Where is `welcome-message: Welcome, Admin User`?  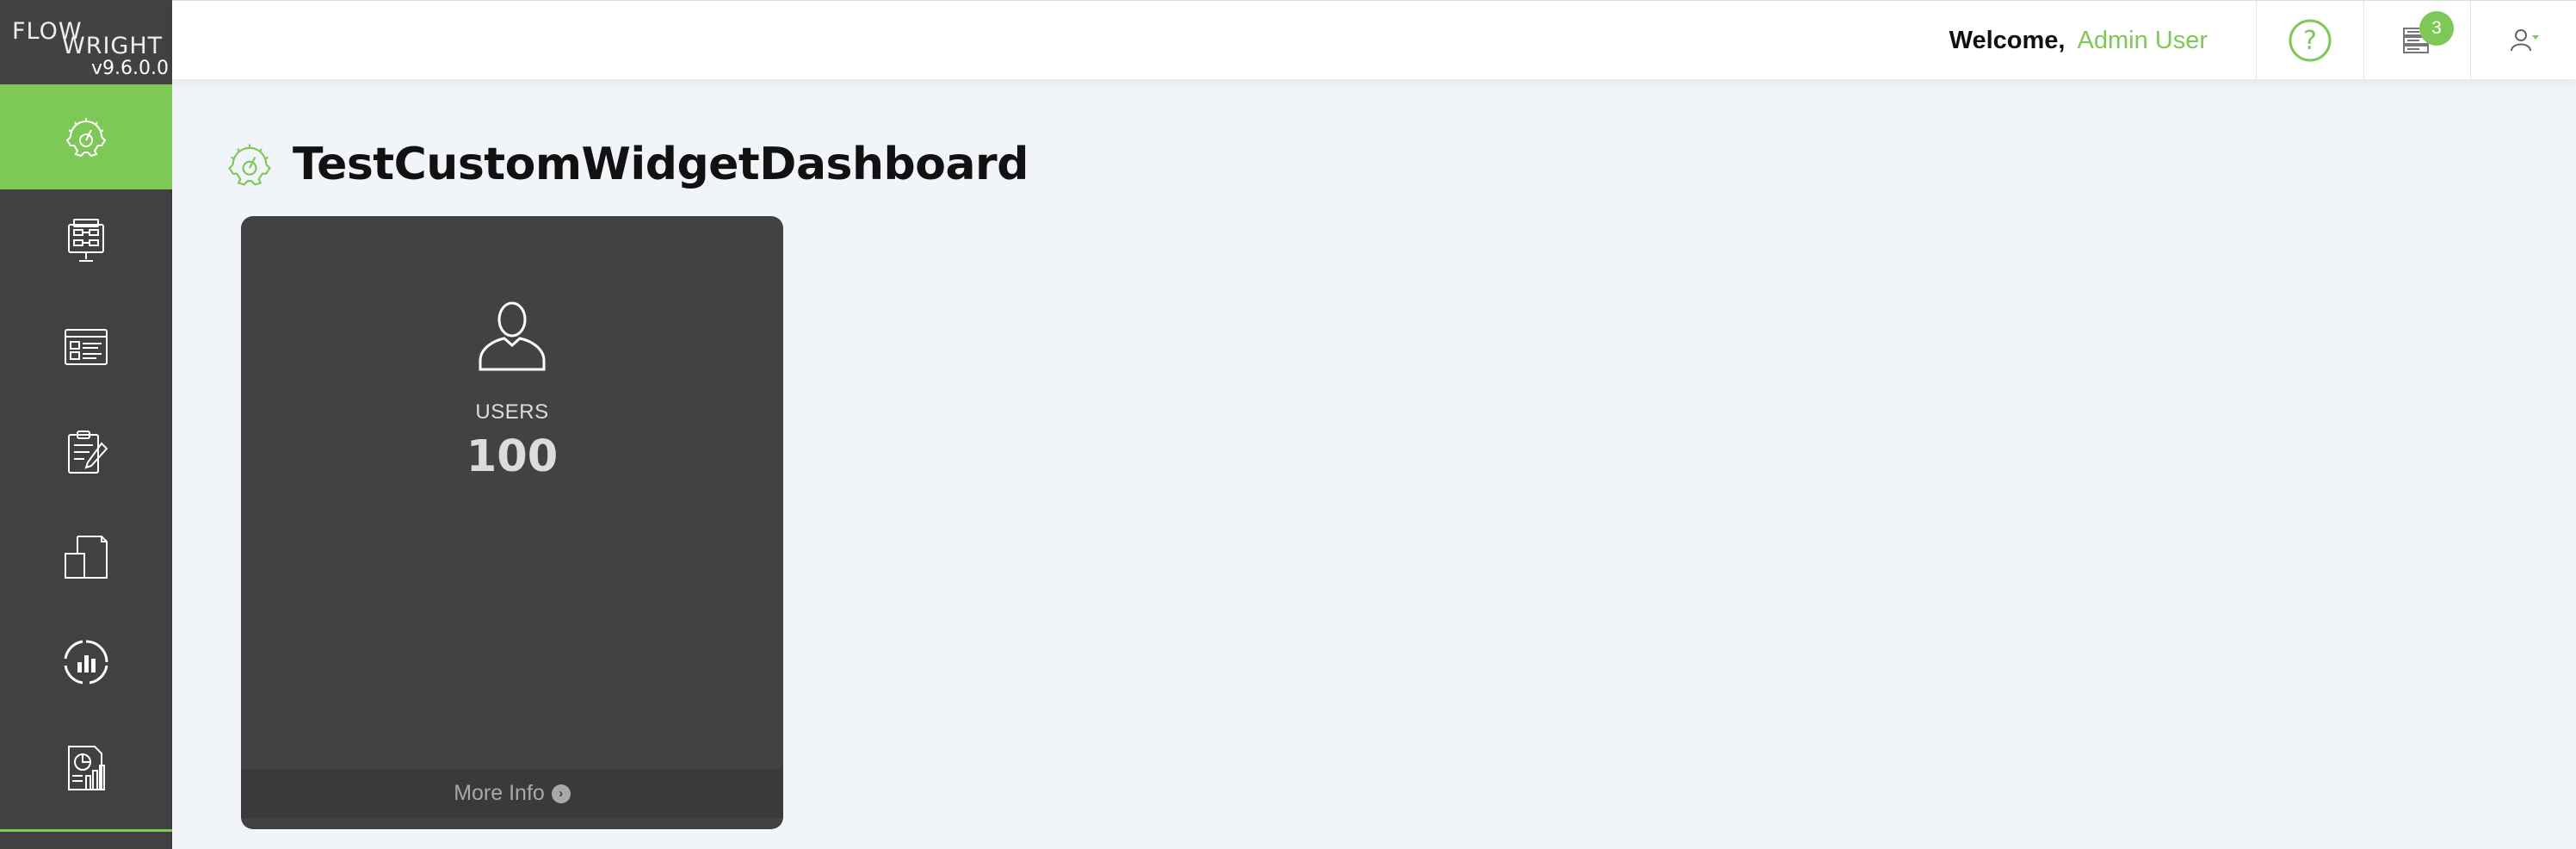
welcome-message: Welcome, Admin User is located at coordinates (2078, 40).